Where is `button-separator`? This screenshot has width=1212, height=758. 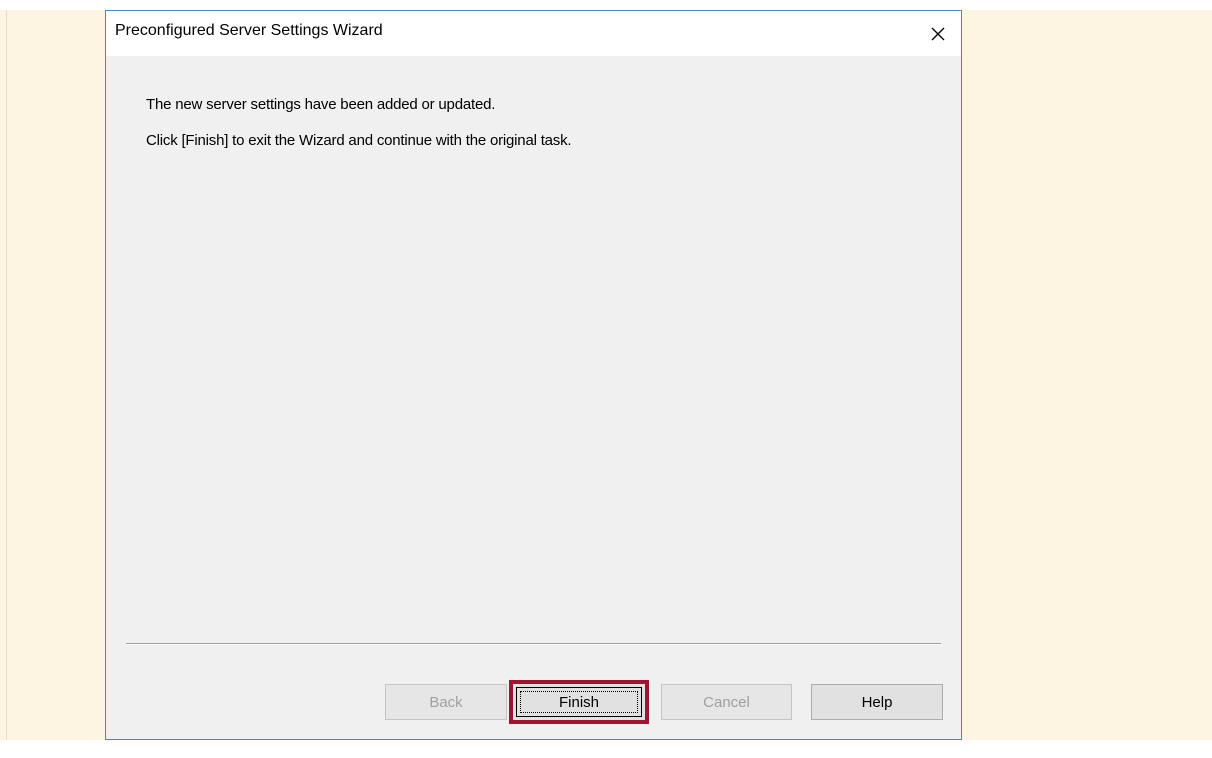
button-separator is located at coordinates (533, 644).